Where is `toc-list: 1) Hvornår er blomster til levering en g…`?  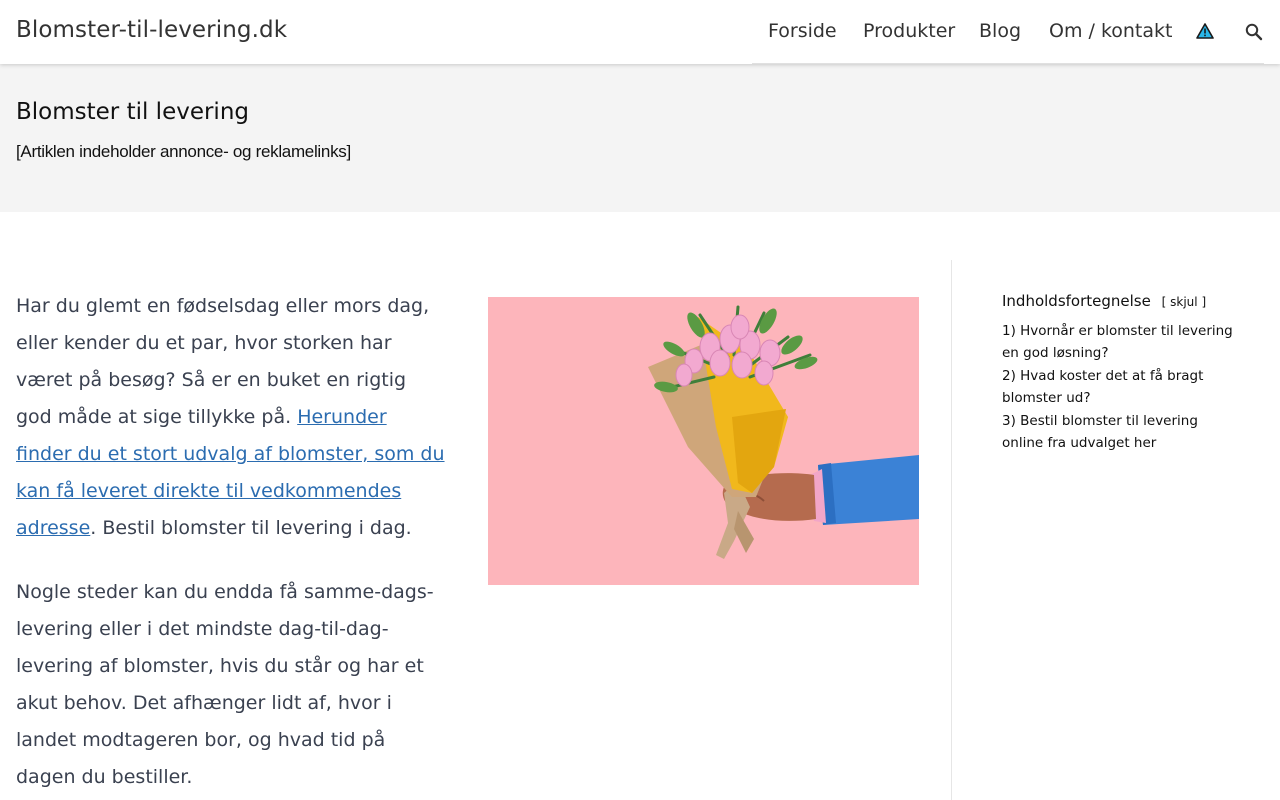 toc-list: 1) Hvornår er blomster til levering en g… is located at coordinates (1122, 387).